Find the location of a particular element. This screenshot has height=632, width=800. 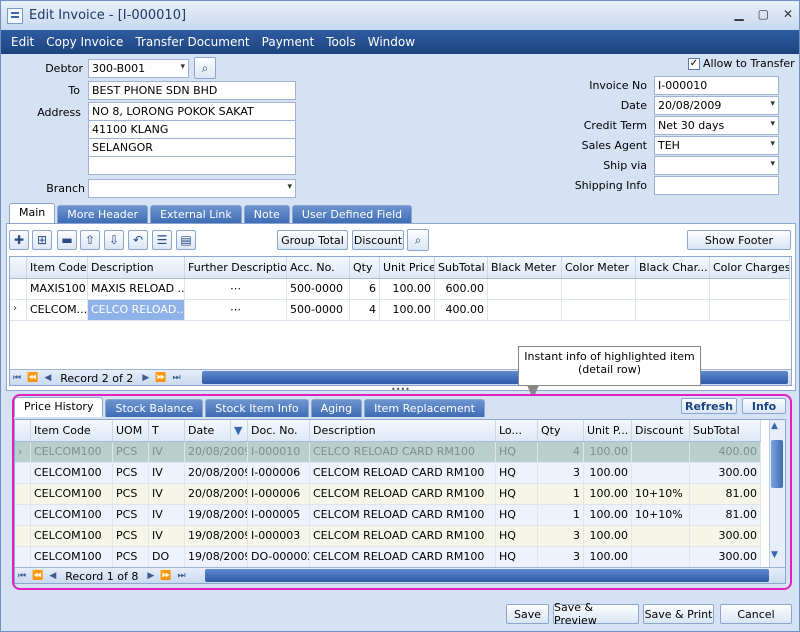

subtotal-icon: ▤ is located at coordinates (186, 240).